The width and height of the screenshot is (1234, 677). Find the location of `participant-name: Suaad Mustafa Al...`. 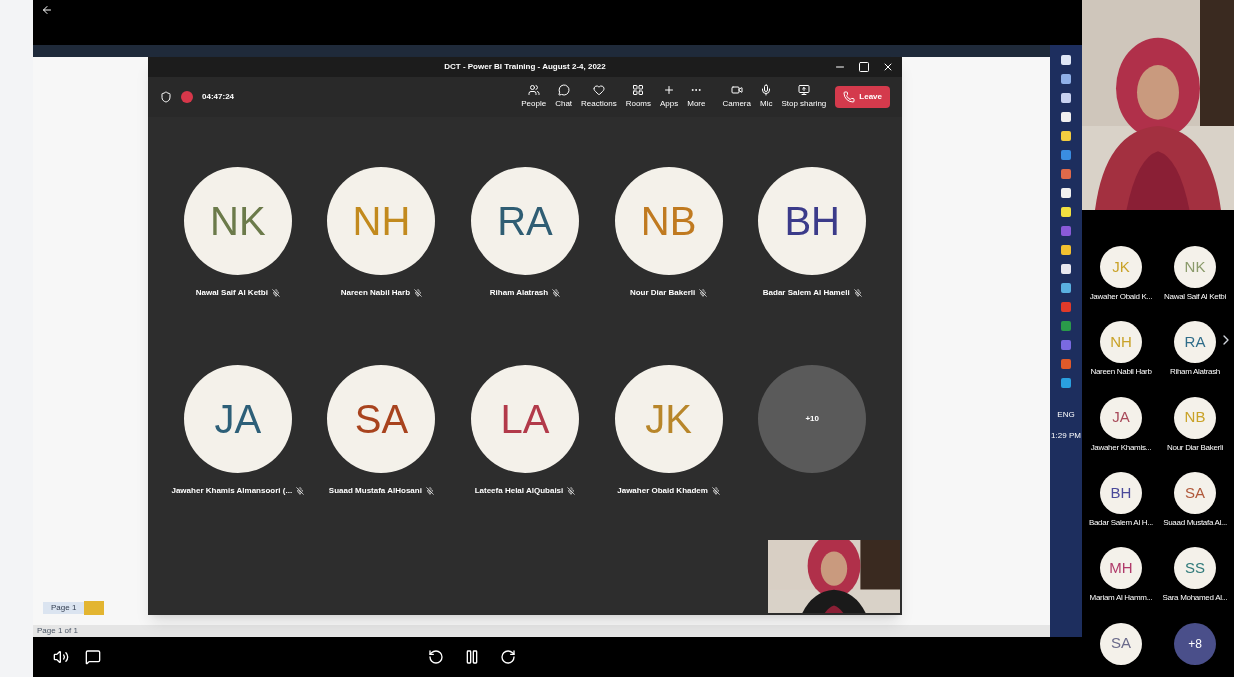

participant-name: Suaad Mustafa Al... is located at coordinates (1195, 523).